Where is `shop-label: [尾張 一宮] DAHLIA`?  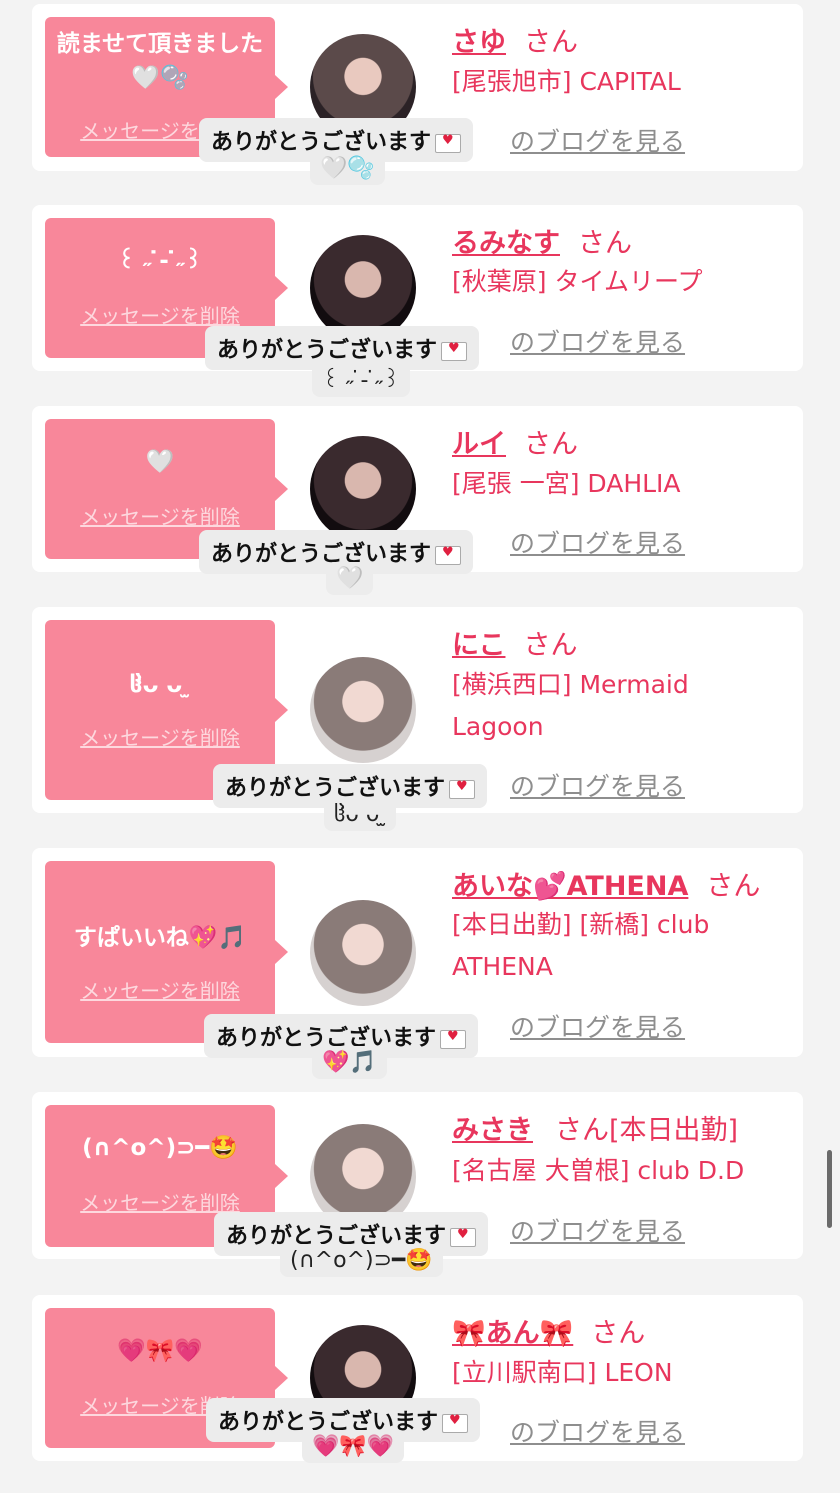 shop-label: [尾張 一宮] DAHLIA is located at coordinates (566, 483).